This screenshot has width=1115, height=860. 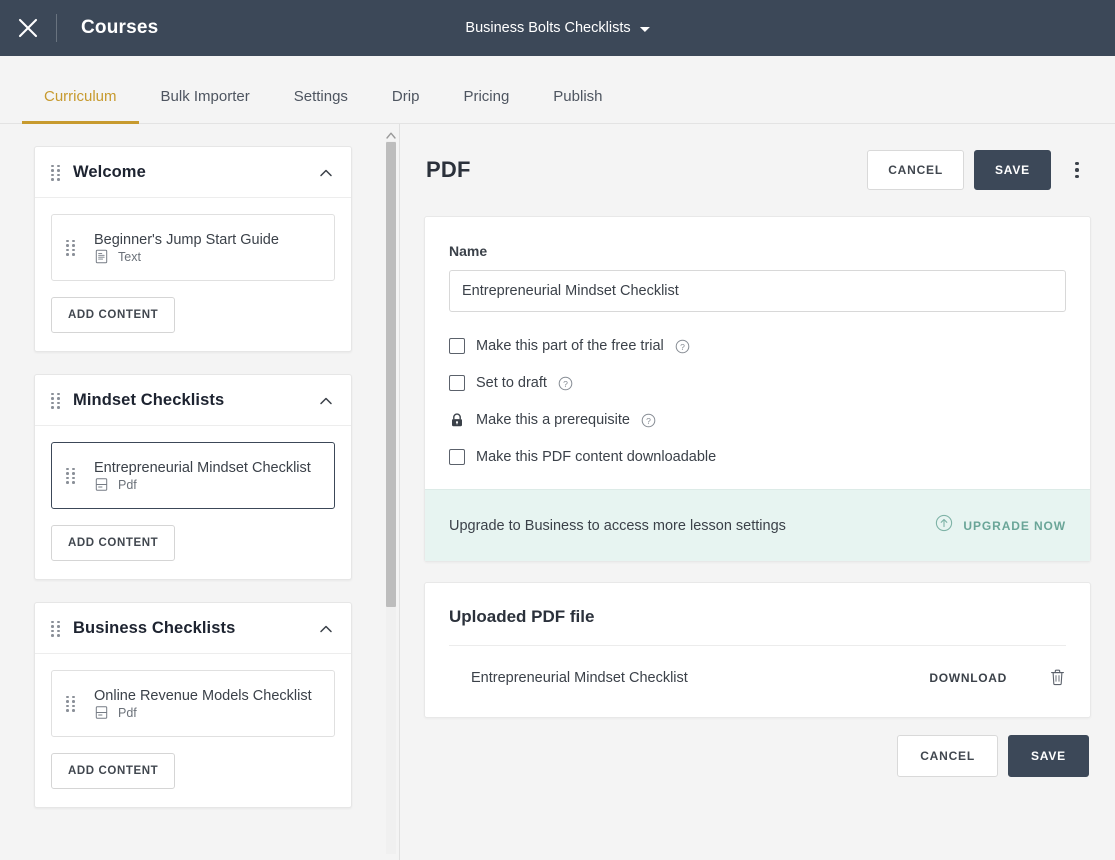 I want to click on option-label: Set to draft, so click(x=511, y=383).